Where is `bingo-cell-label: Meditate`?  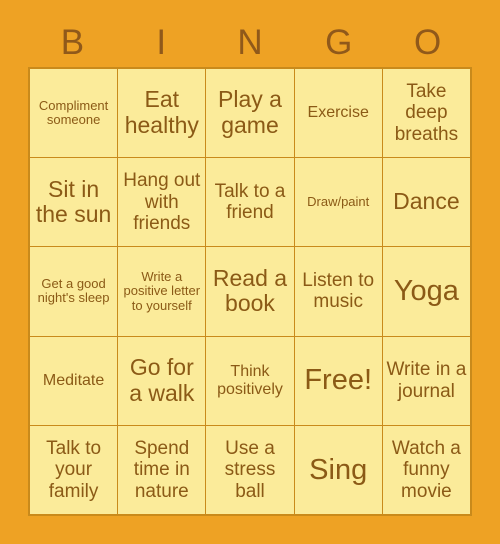
bingo-cell-label: Meditate is located at coordinates (73, 380).